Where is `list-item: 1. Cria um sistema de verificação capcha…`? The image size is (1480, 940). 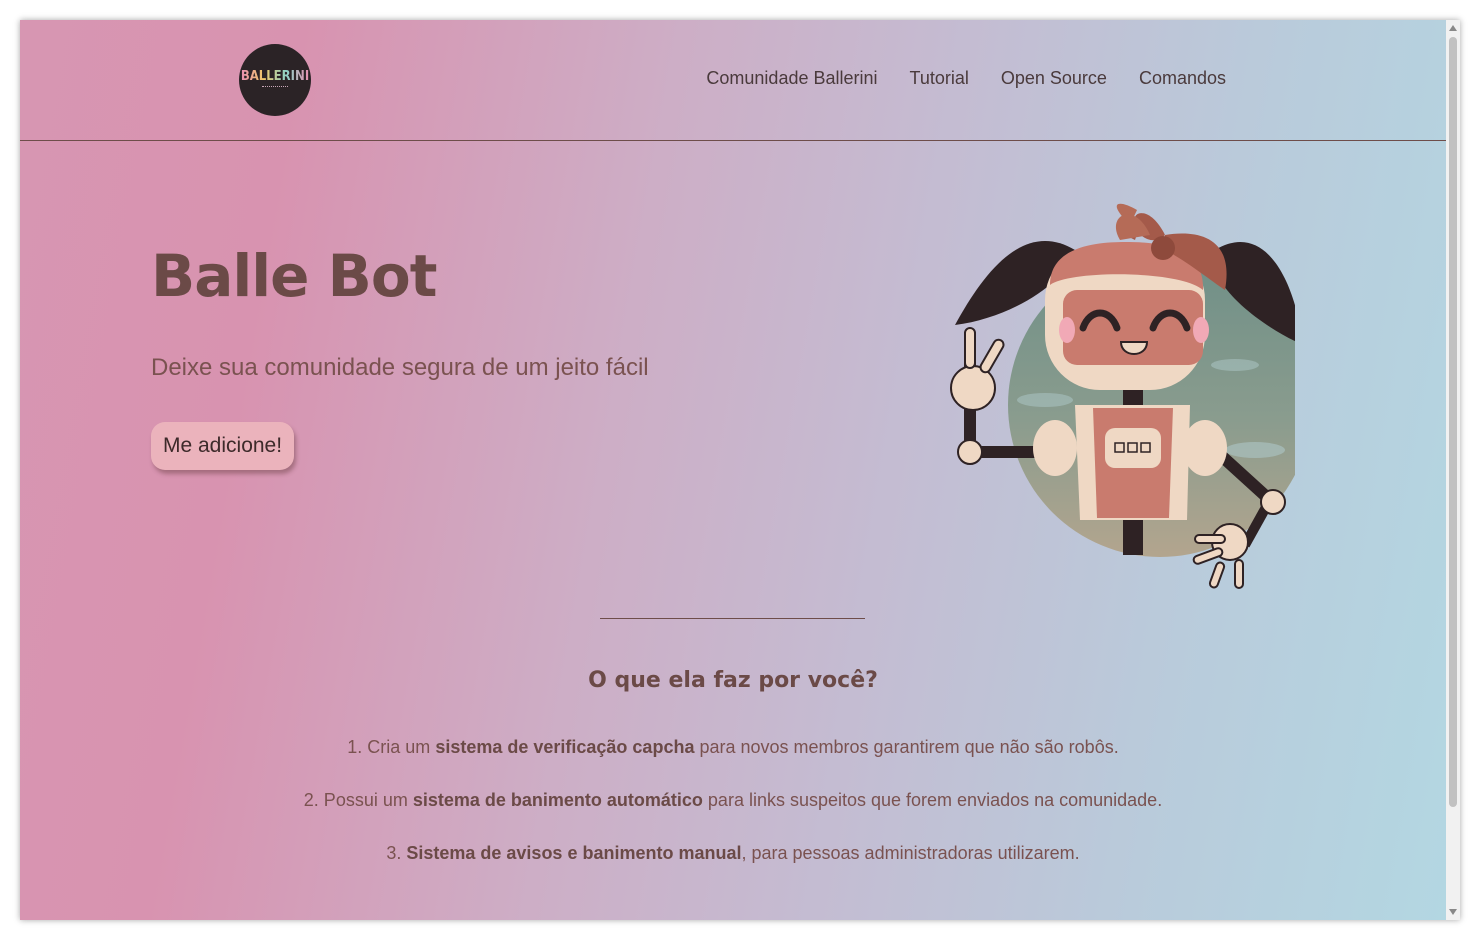
list-item: 1. Cria um sistema de verificação capcha… is located at coordinates (733, 747).